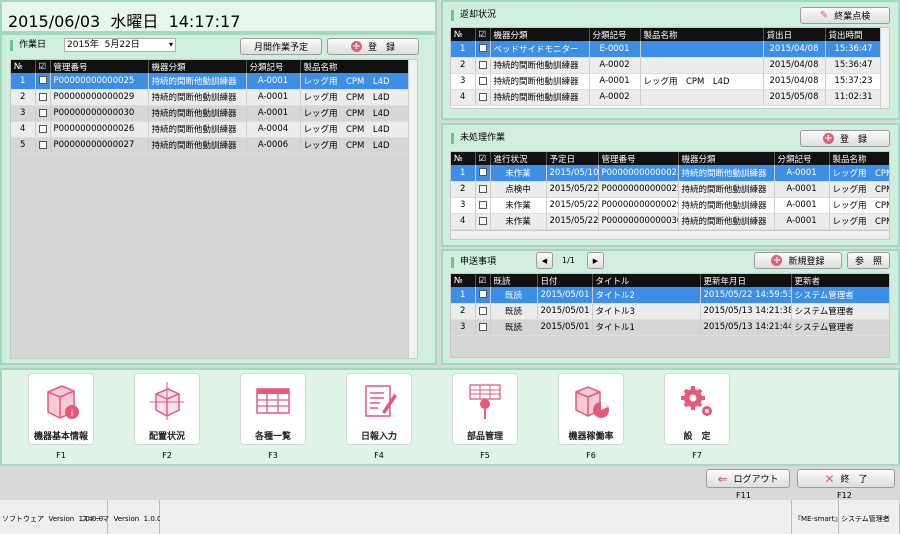 The width and height of the screenshot is (900, 534). What do you see at coordinates (697, 409) in the screenshot?
I see `function-key-f7: 設 定` at bounding box center [697, 409].